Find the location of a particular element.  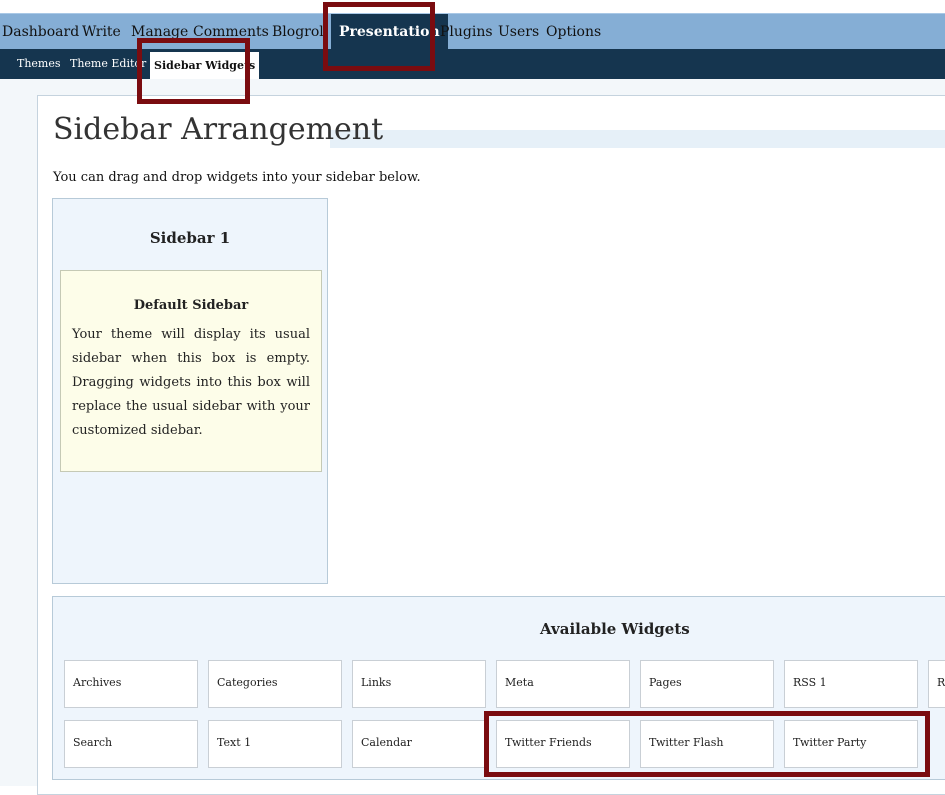

default-sidebar-title: Default Sidebar is located at coordinates (191, 305).